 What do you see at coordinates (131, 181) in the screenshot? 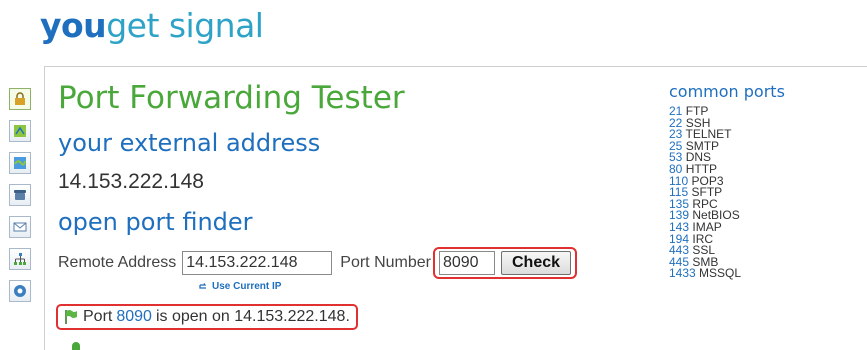
I see `external-ip-value: 14.153.222.148` at bounding box center [131, 181].